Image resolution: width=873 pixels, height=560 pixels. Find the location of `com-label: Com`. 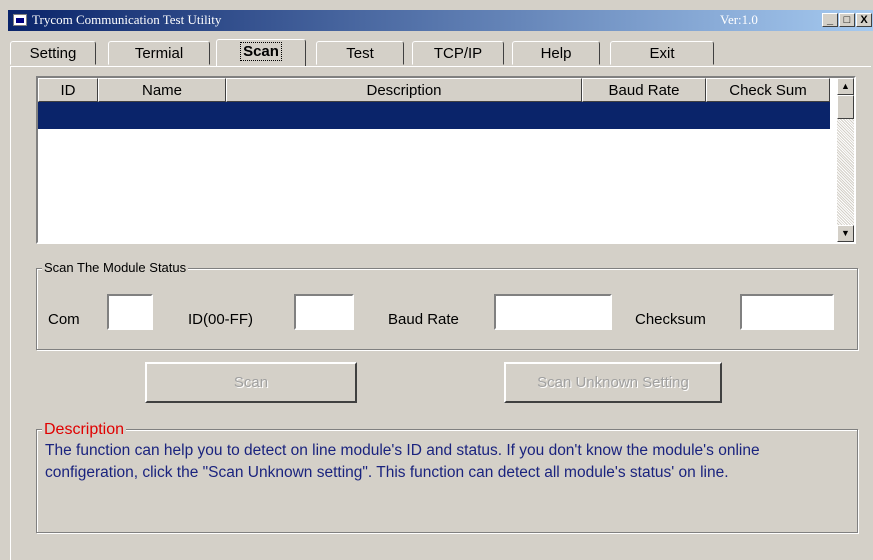

com-label: Com is located at coordinates (64, 319).